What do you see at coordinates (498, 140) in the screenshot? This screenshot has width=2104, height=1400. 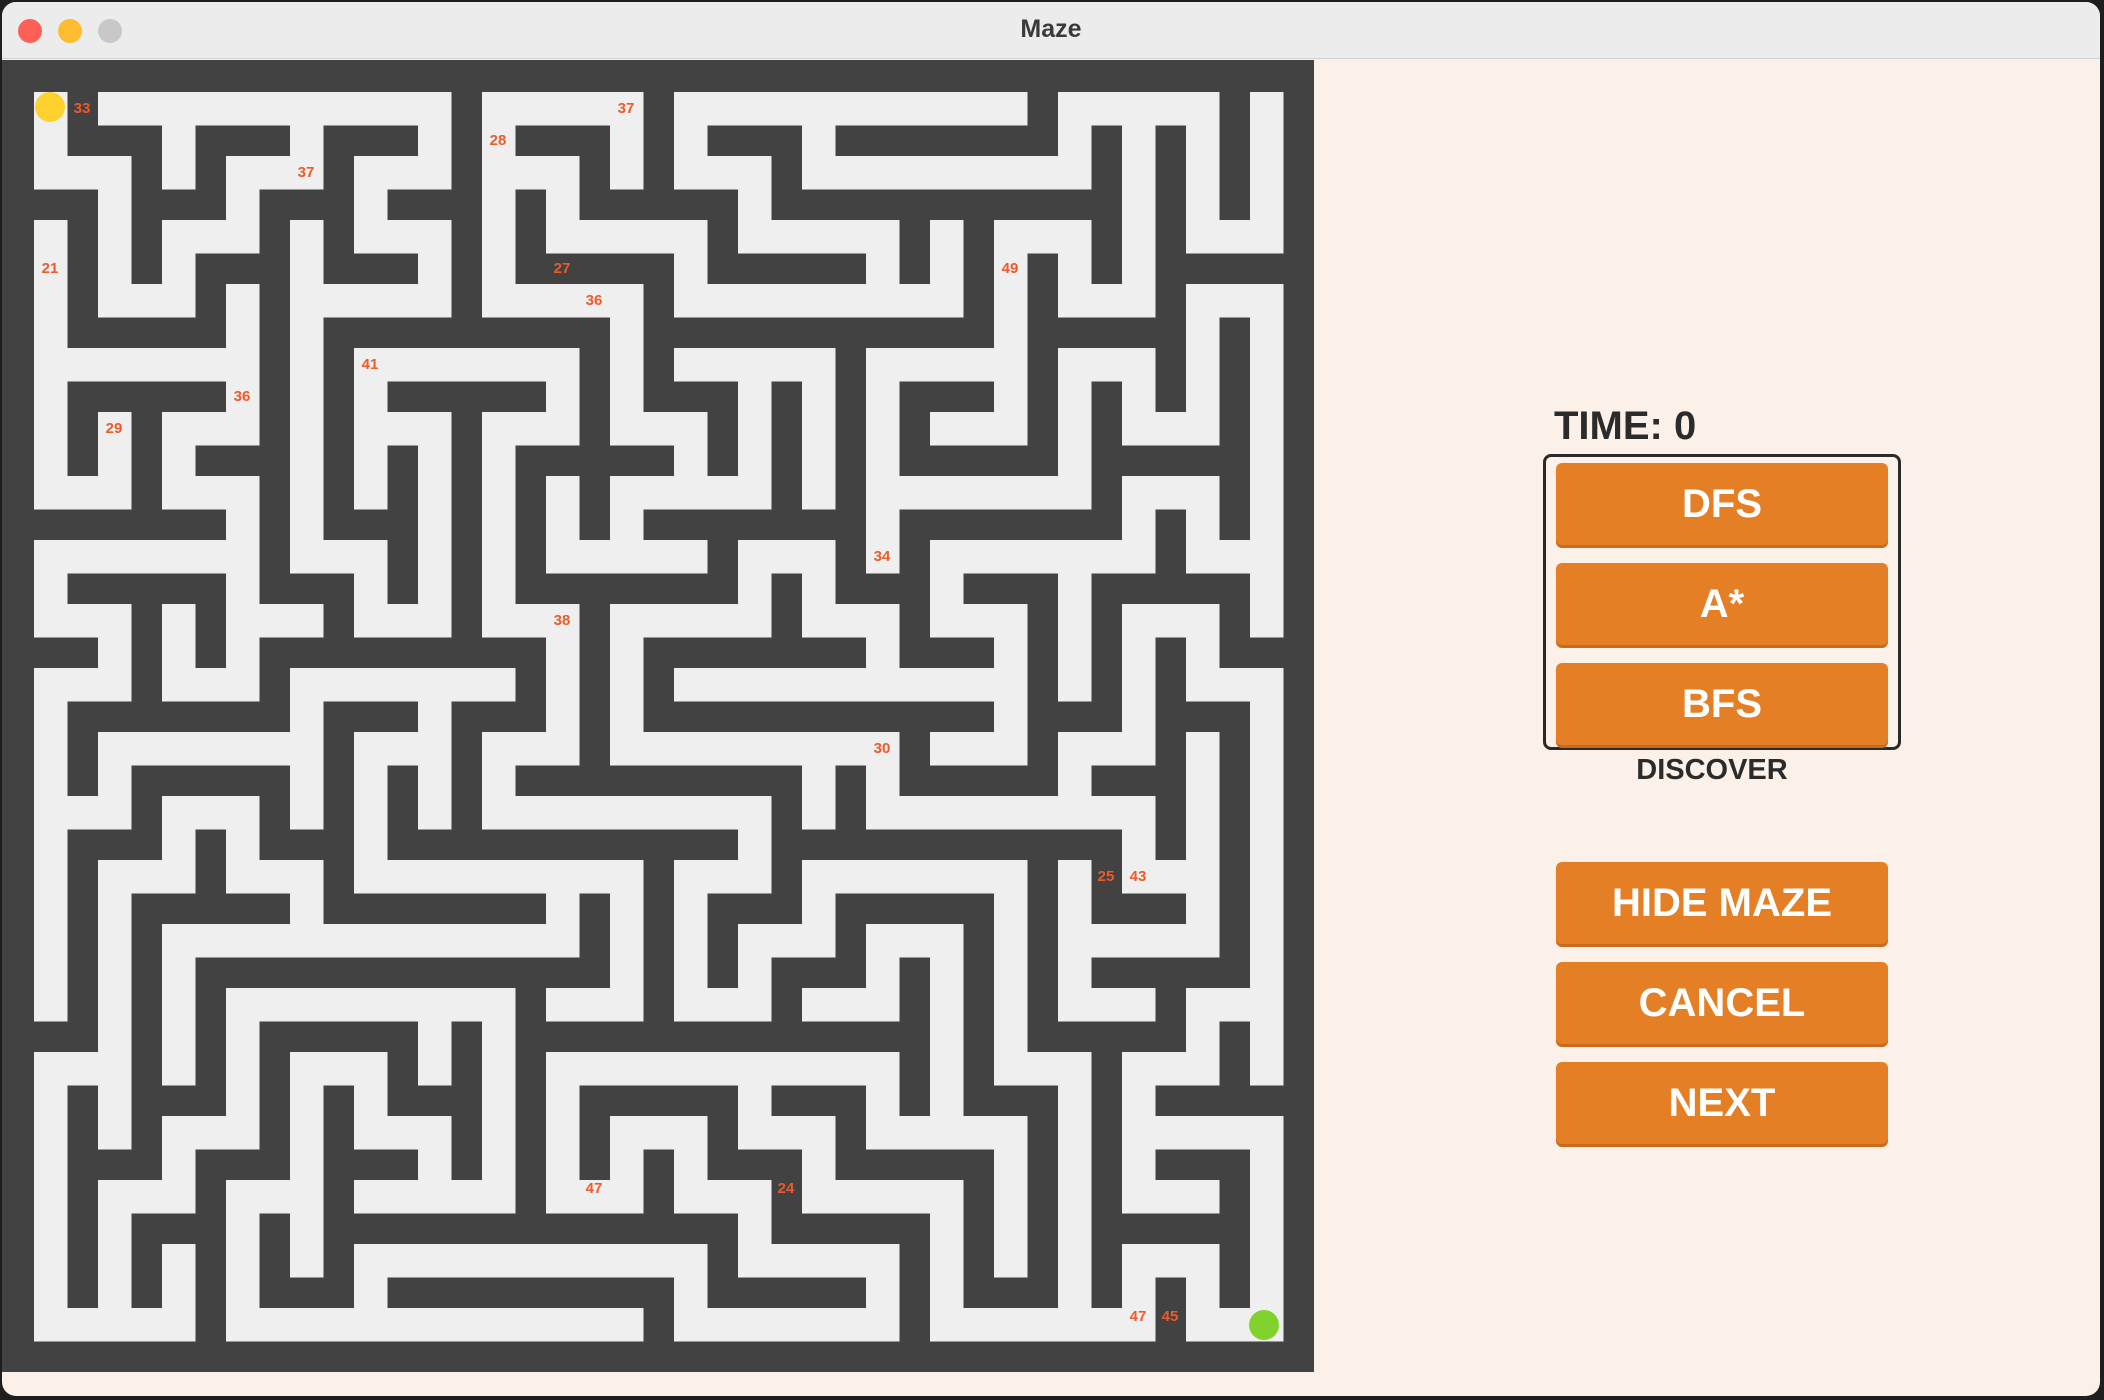 I see `cell-label: 28` at bounding box center [498, 140].